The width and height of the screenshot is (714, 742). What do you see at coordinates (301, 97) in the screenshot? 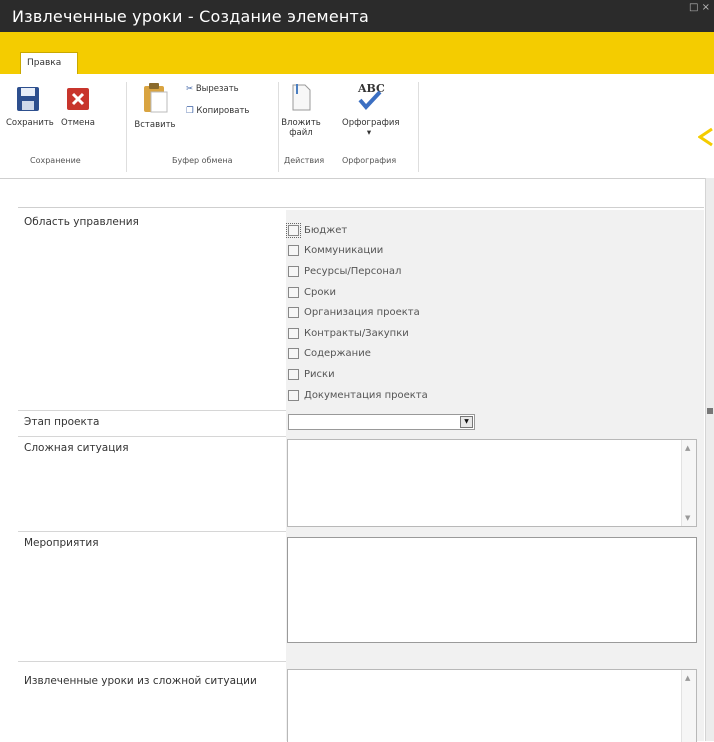
I see `attach-file-icon` at bounding box center [301, 97].